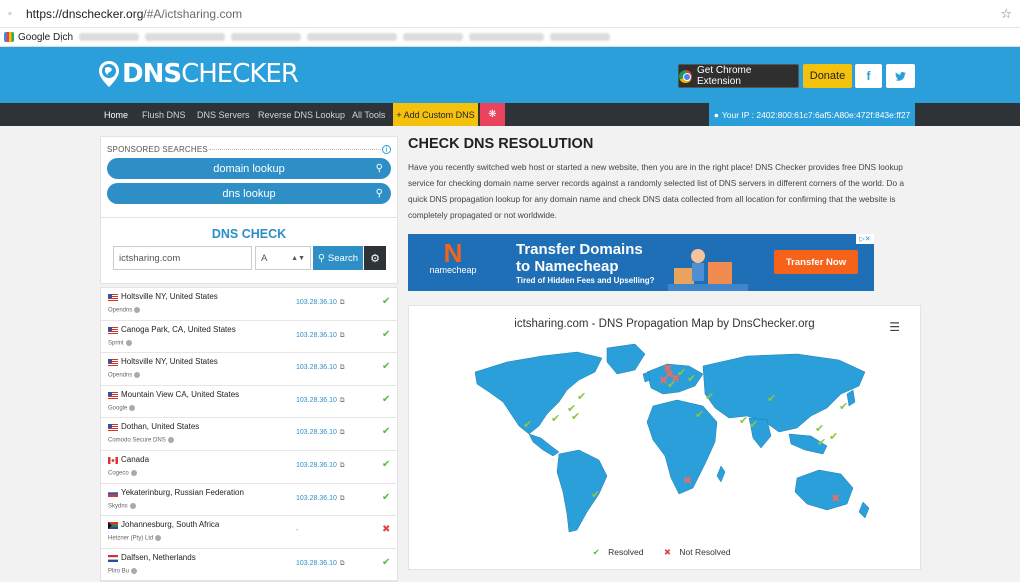 The height and width of the screenshot is (582, 1020). I want to click on donate-button: Donate, so click(827, 76).